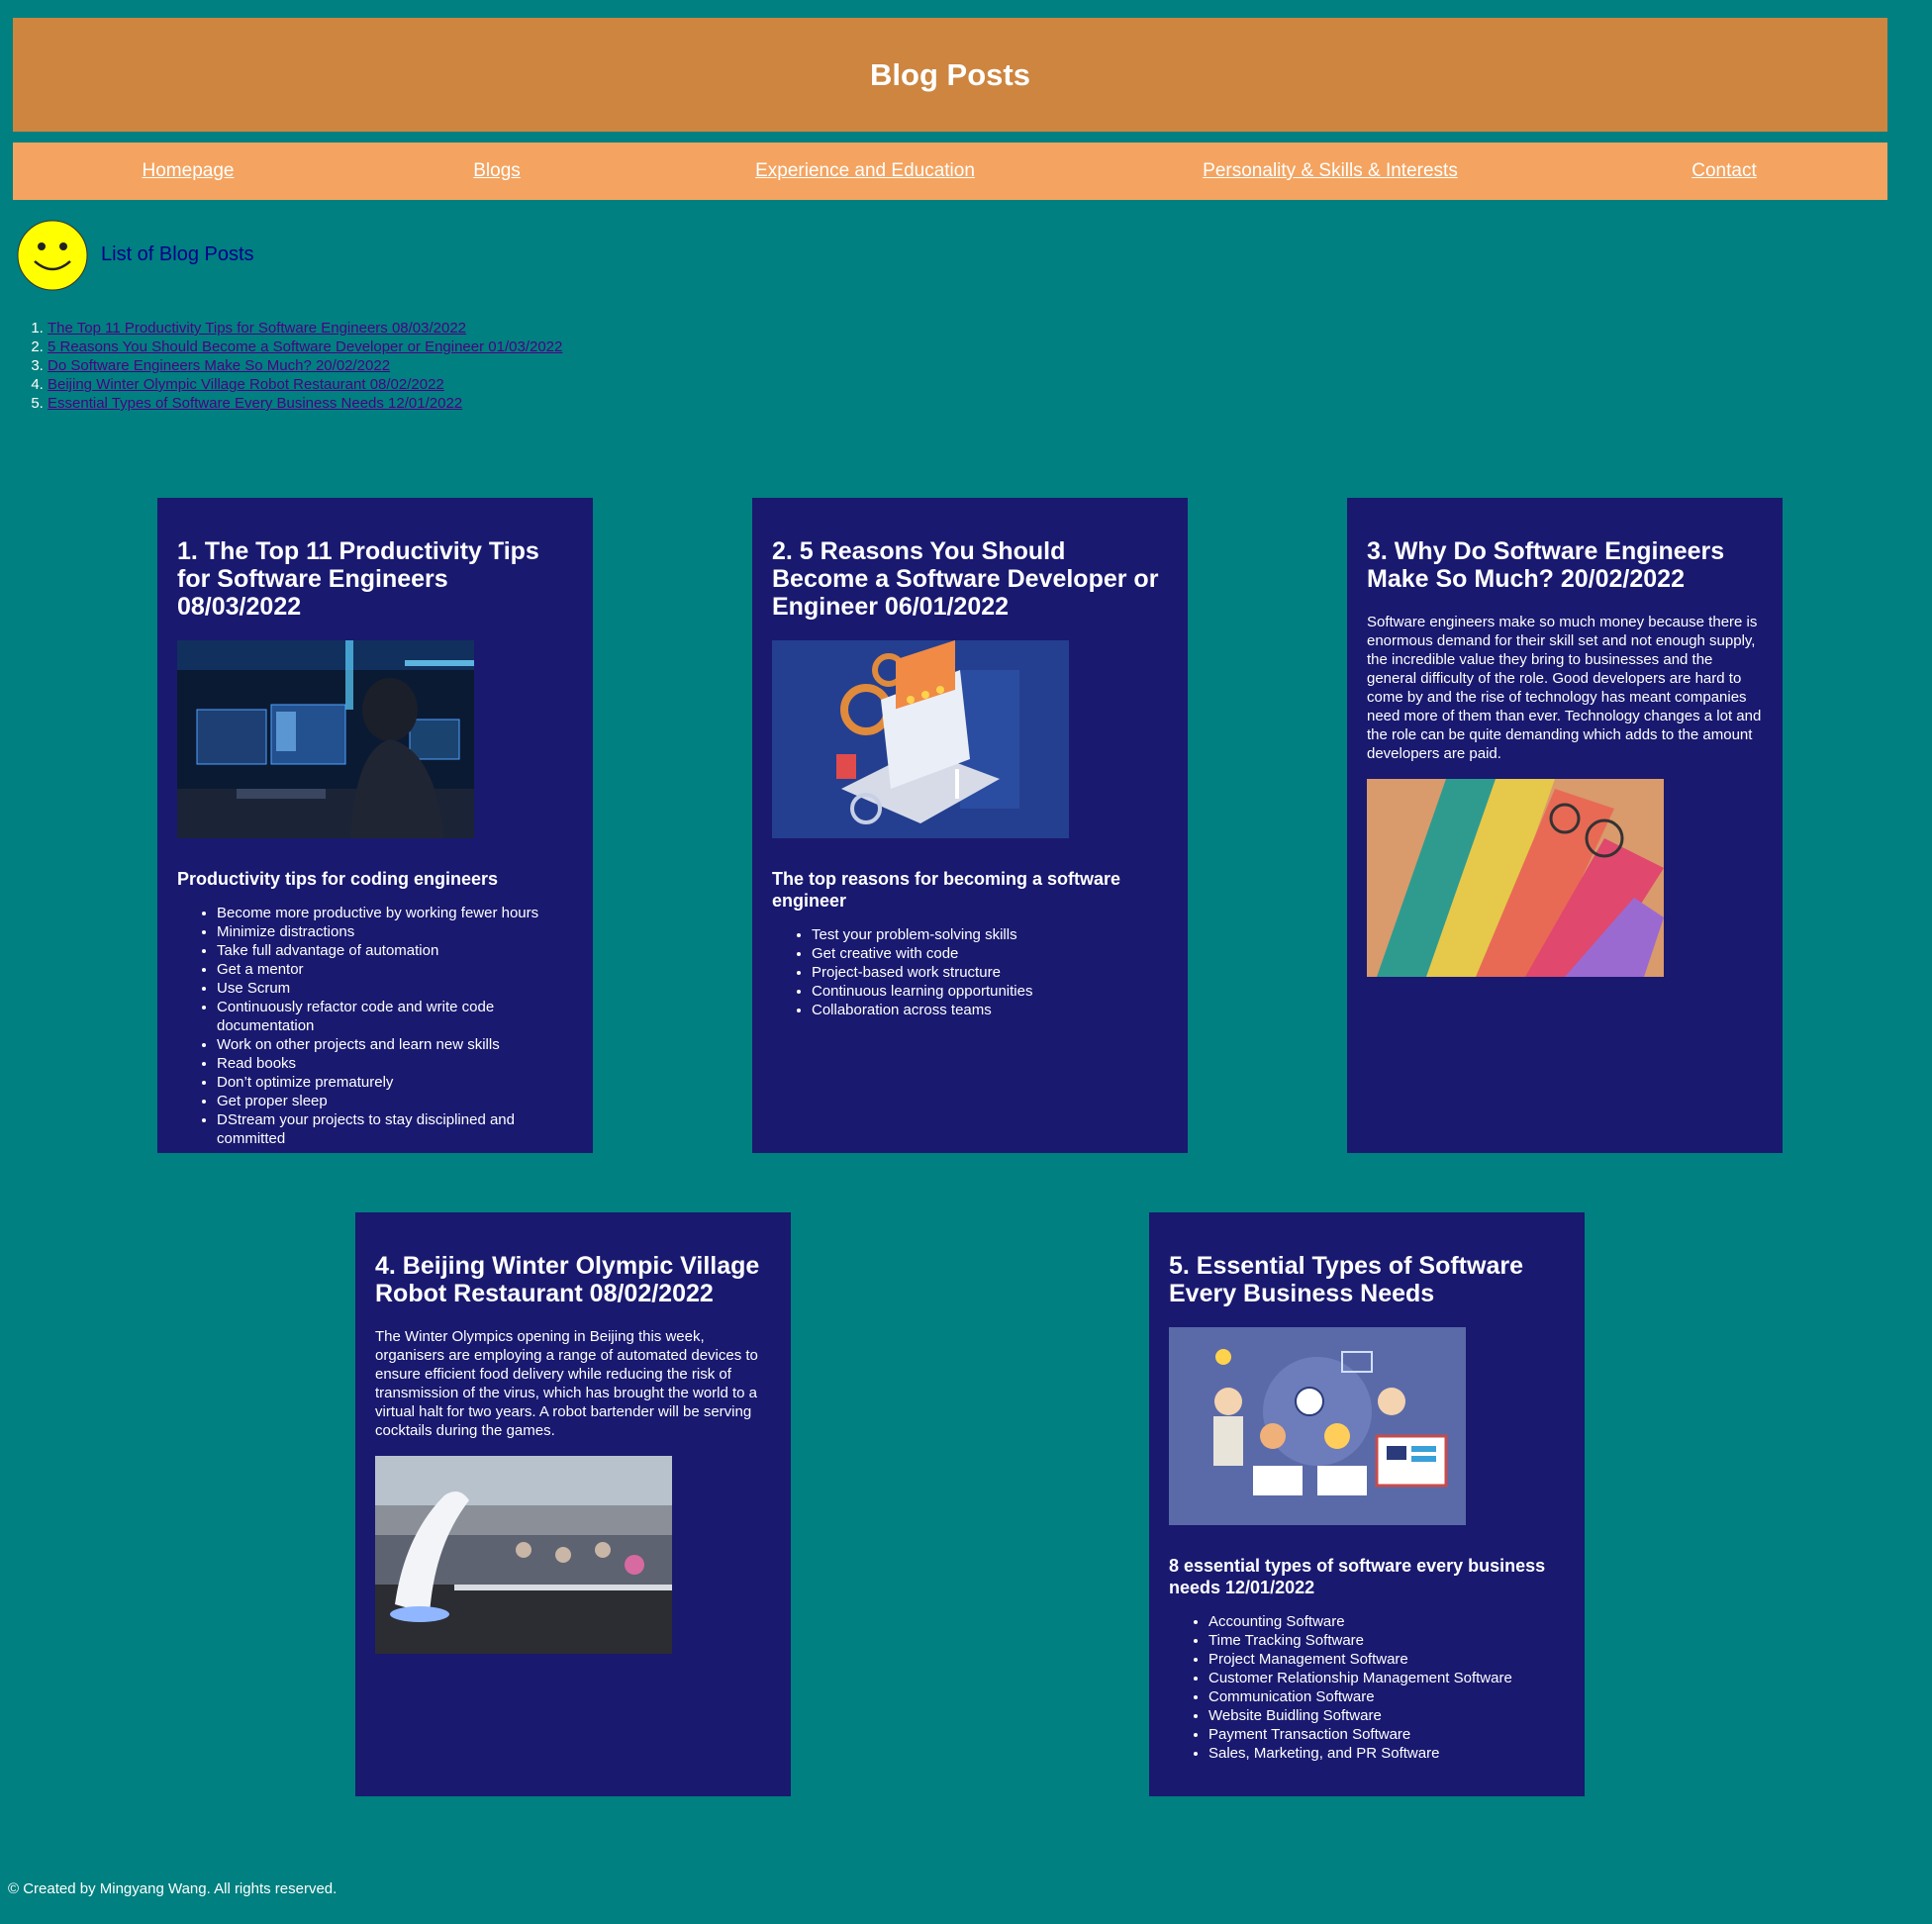 Image resolution: width=1932 pixels, height=1924 pixels. Describe the element at coordinates (1330, 171) in the screenshot. I see `nav-link-personality-skills: Personality & Skills & Interests` at that location.